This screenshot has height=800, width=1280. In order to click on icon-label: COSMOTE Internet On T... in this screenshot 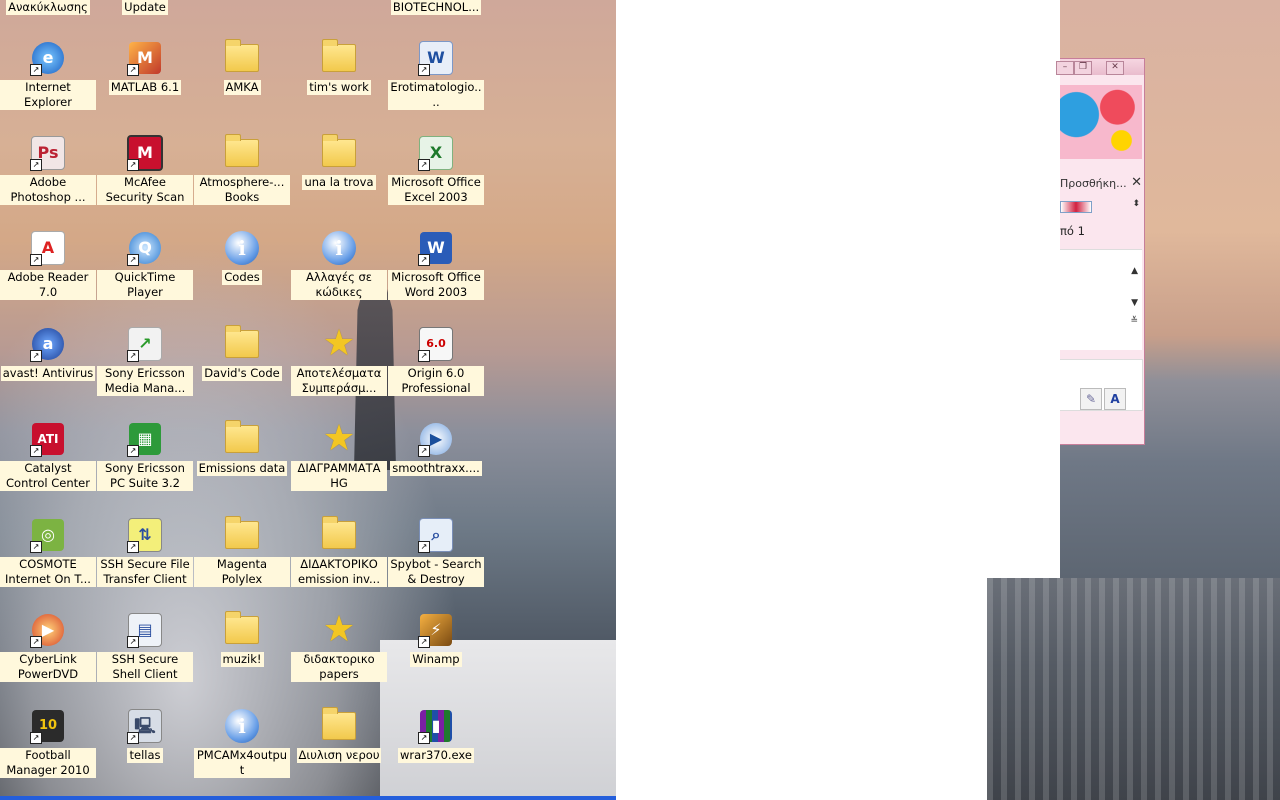, I will do `click(48, 572)`.